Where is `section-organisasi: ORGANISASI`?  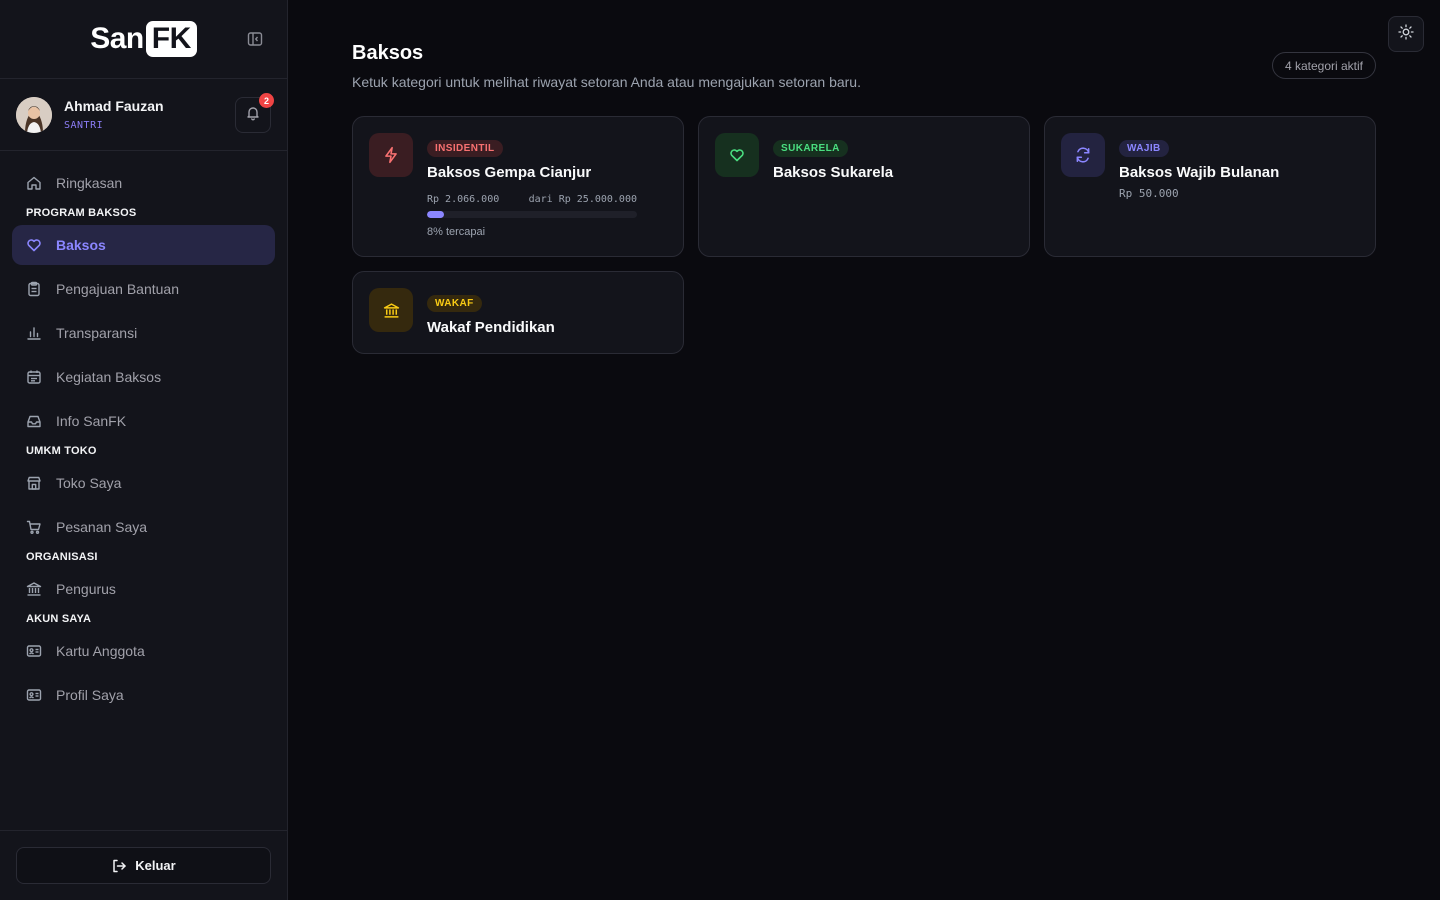
section-organisasi: ORGANISASI is located at coordinates (62, 557).